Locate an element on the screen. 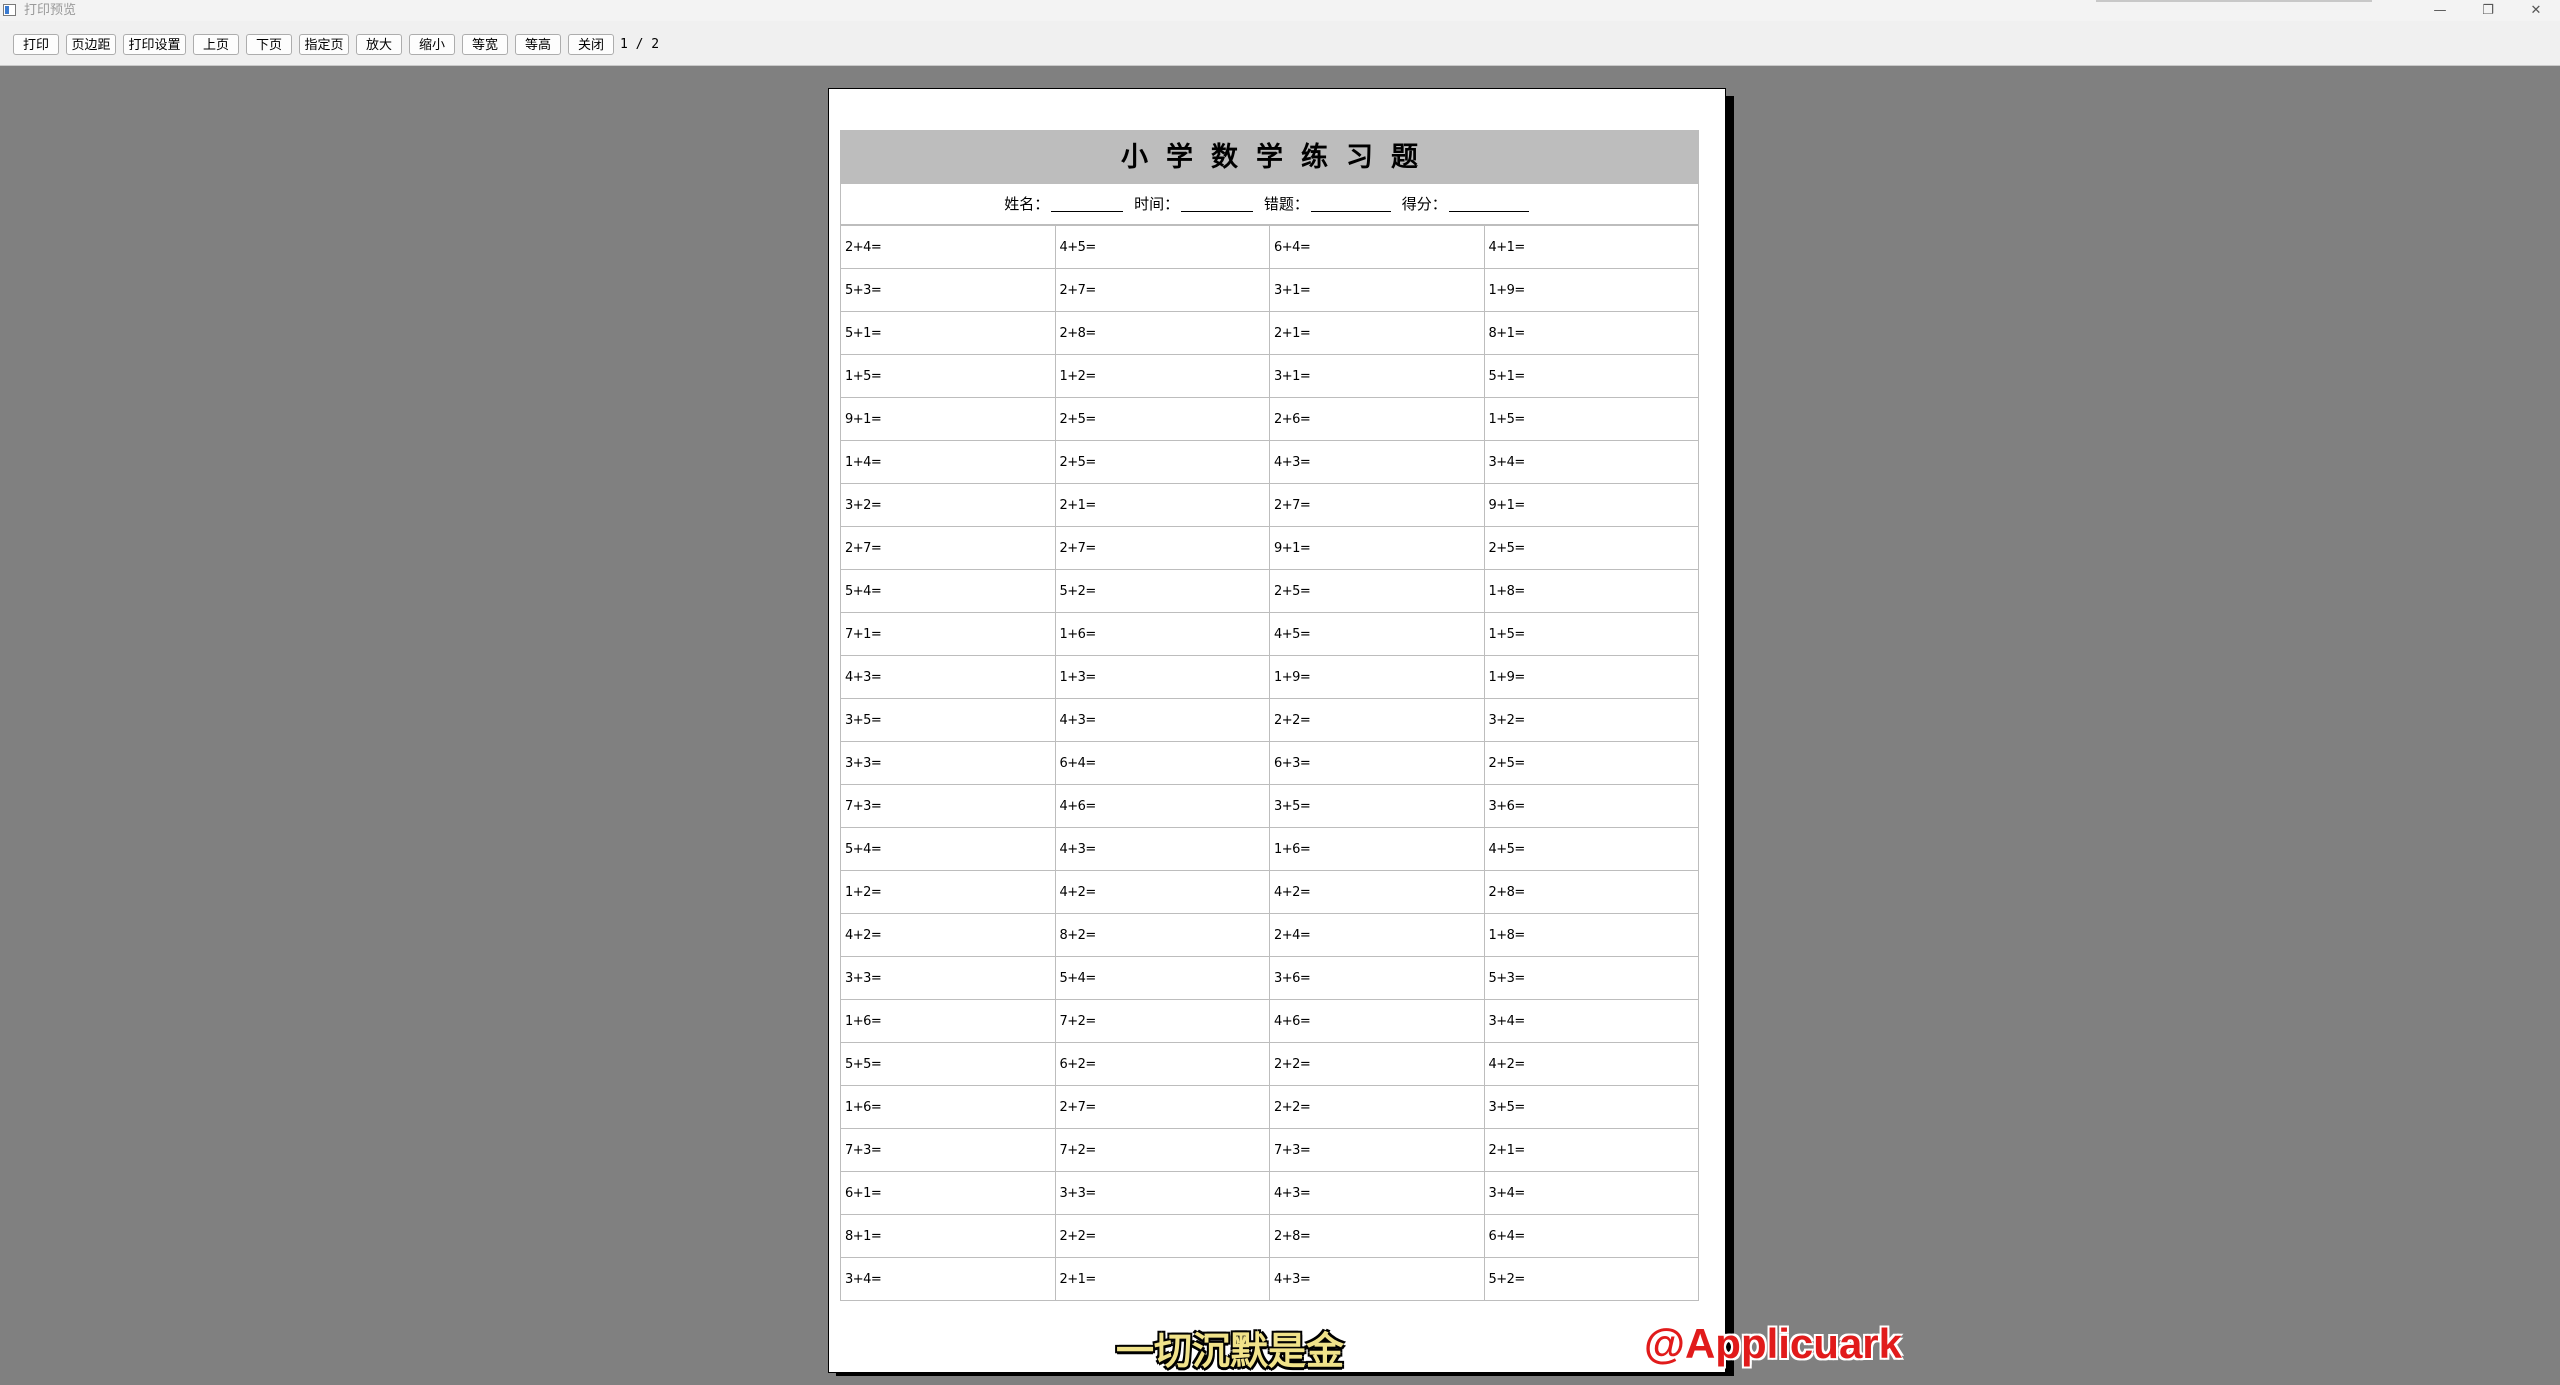 The width and height of the screenshot is (2560, 1385). table-row: 7+1= 1+6= 4+5= 1+5= is located at coordinates (1269, 634).